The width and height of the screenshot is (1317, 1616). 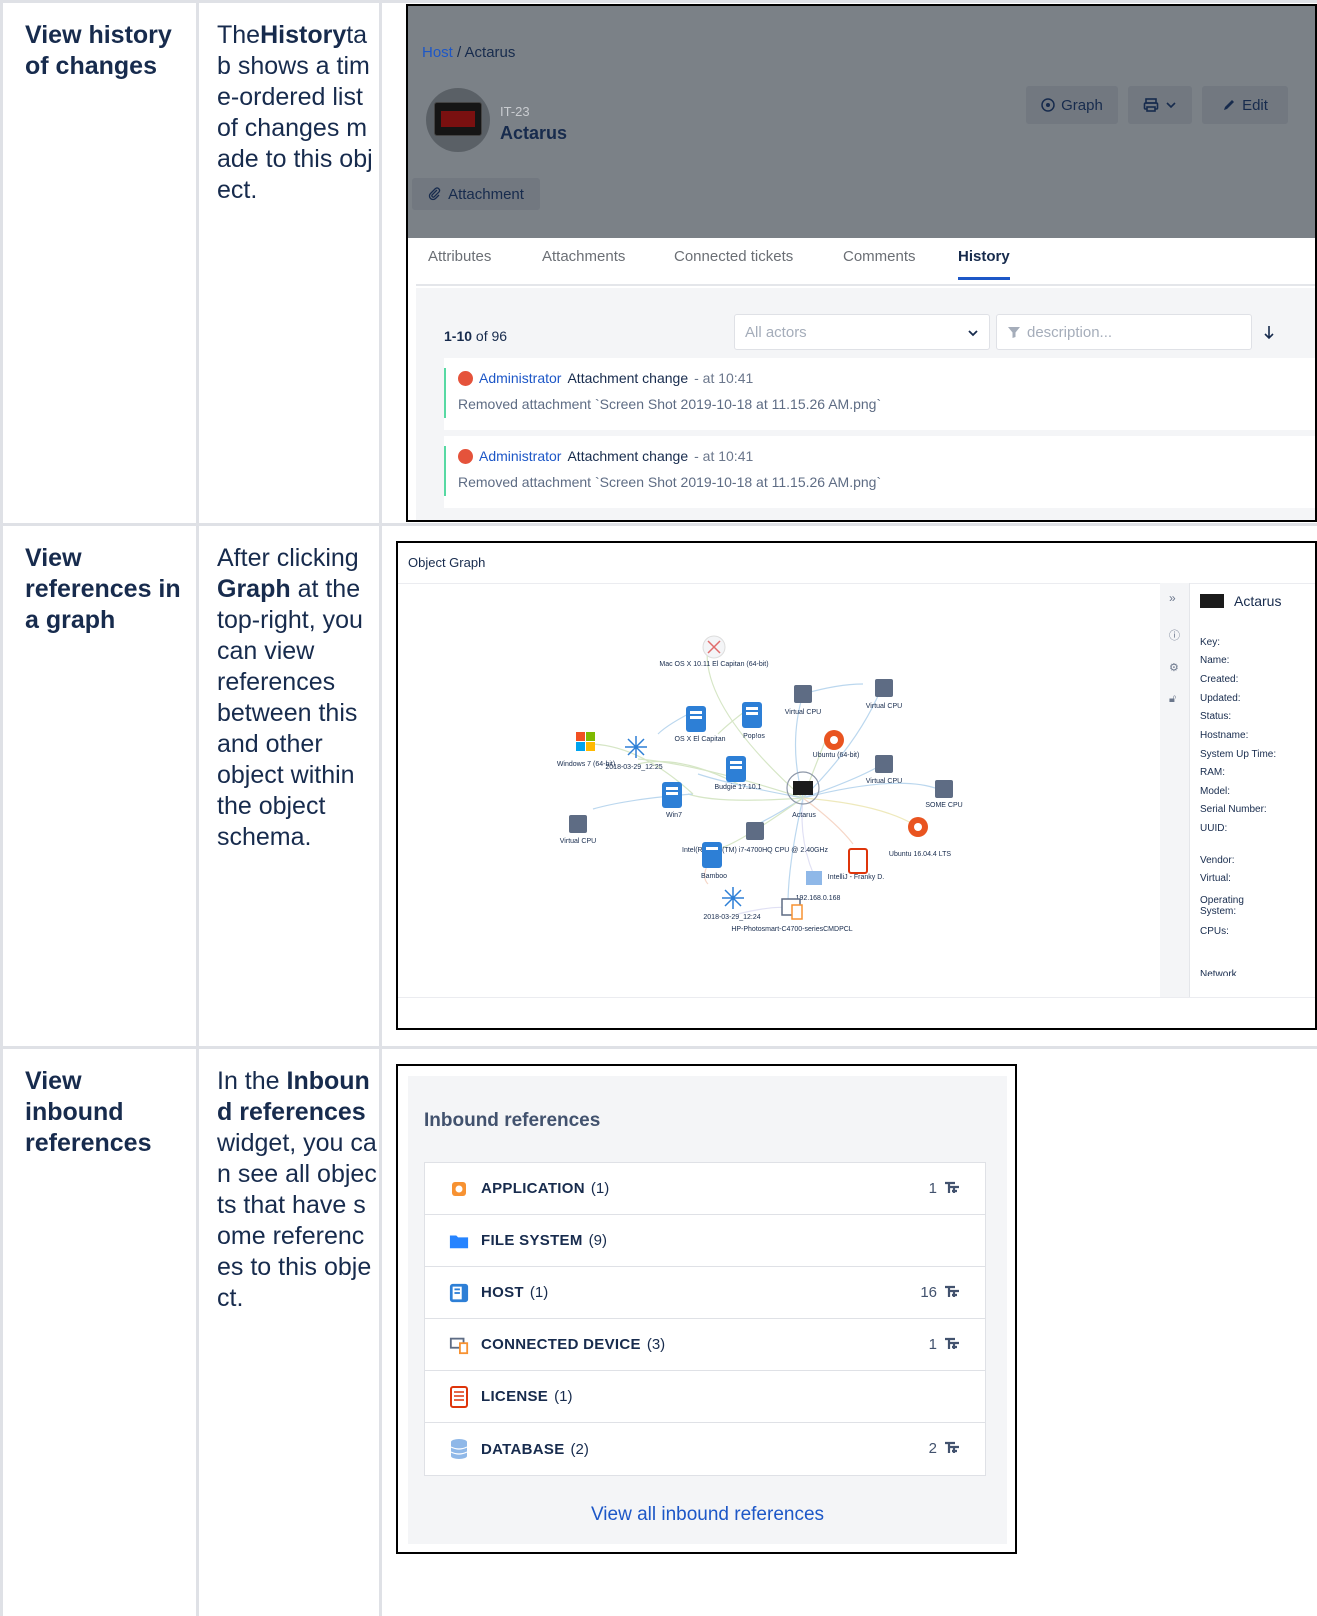 I want to click on graph-node-host: Pop!os, so click(x=753, y=721).